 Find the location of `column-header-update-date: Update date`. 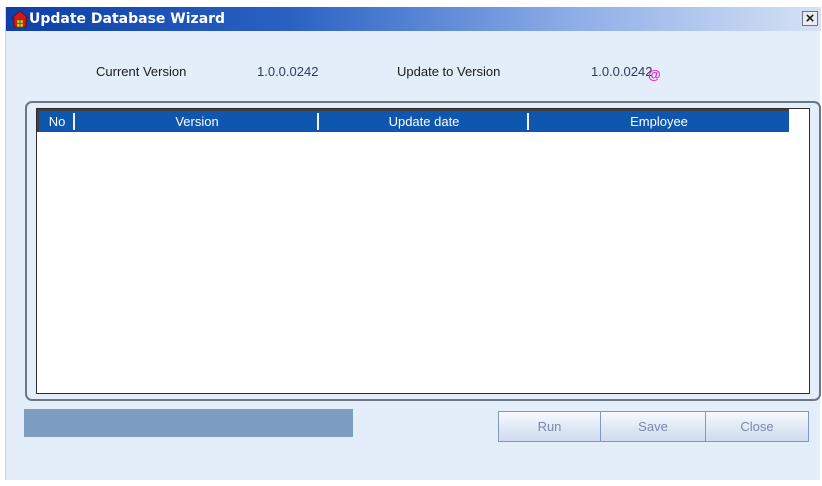

column-header-update-date: Update date is located at coordinates (424, 121).